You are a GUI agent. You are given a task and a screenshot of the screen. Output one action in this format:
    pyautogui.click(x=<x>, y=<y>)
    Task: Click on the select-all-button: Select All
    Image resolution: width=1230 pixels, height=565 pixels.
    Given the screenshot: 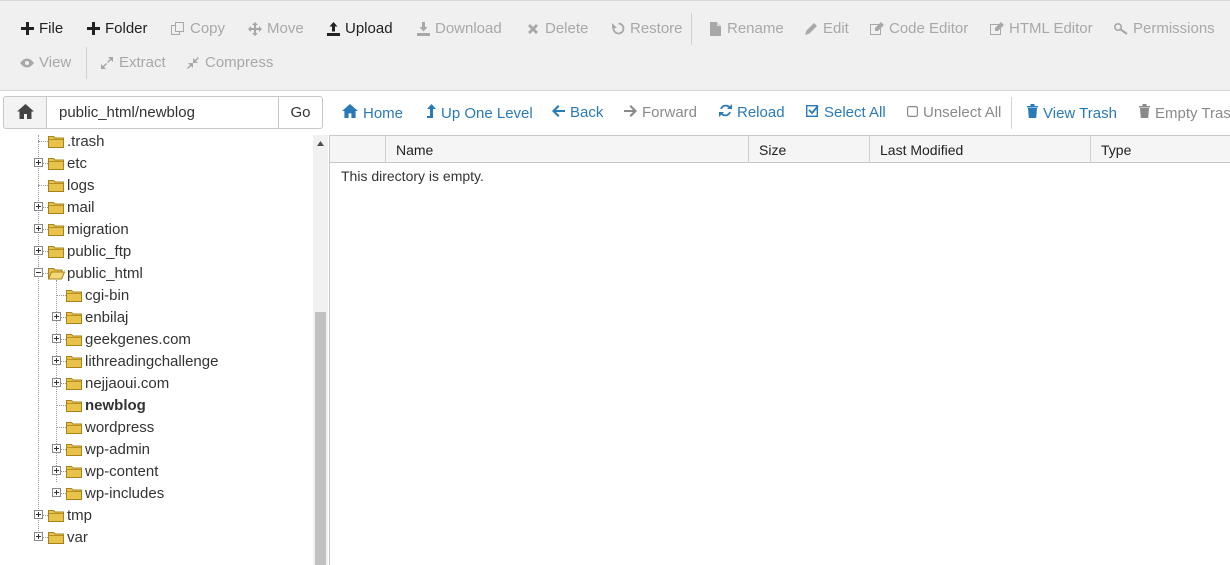 What is the action you would take?
    pyautogui.click(x=845, y=112)
    